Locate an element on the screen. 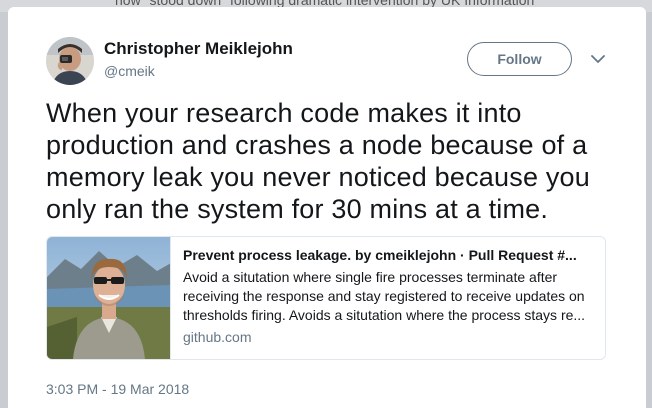 The height and width of the screenshot is (408, 652). avatar is located at coordinates (70, 61).